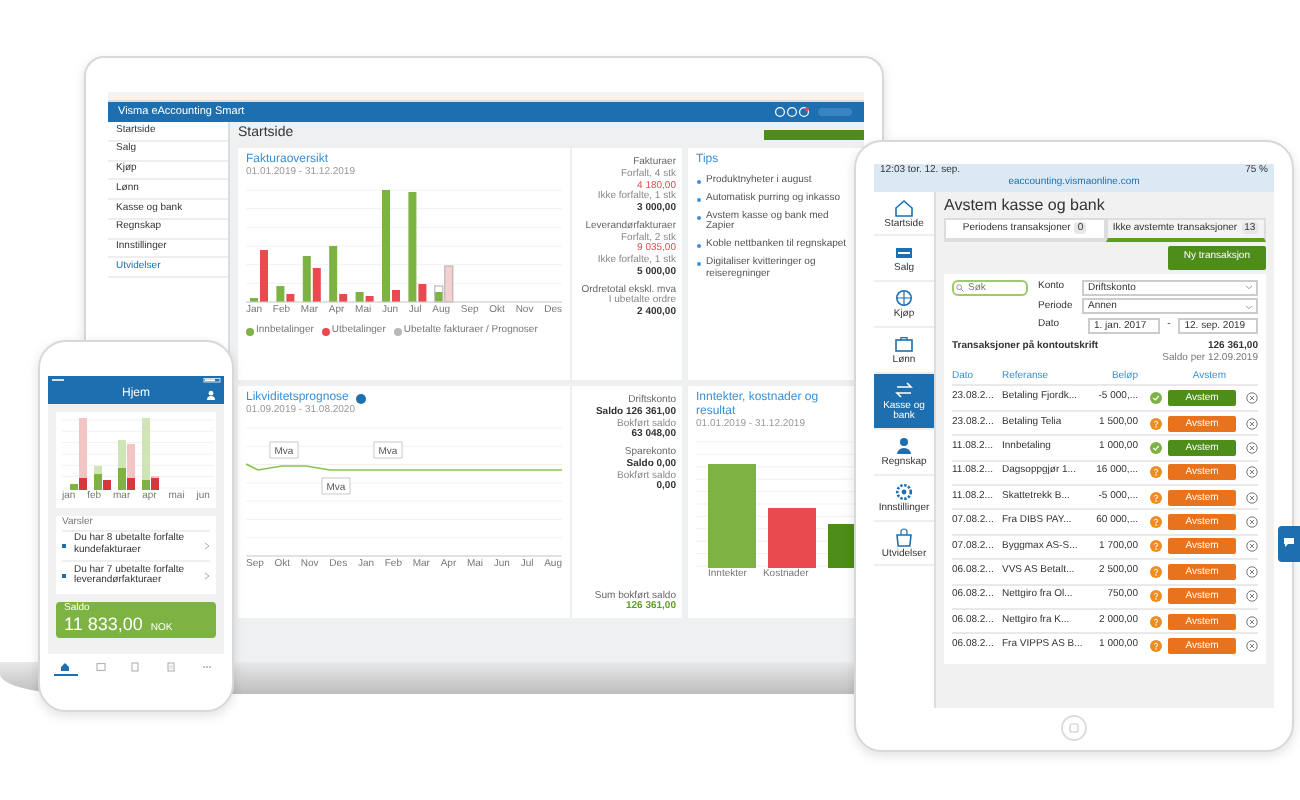  I want to click on chat-button, so click(1289, 544).